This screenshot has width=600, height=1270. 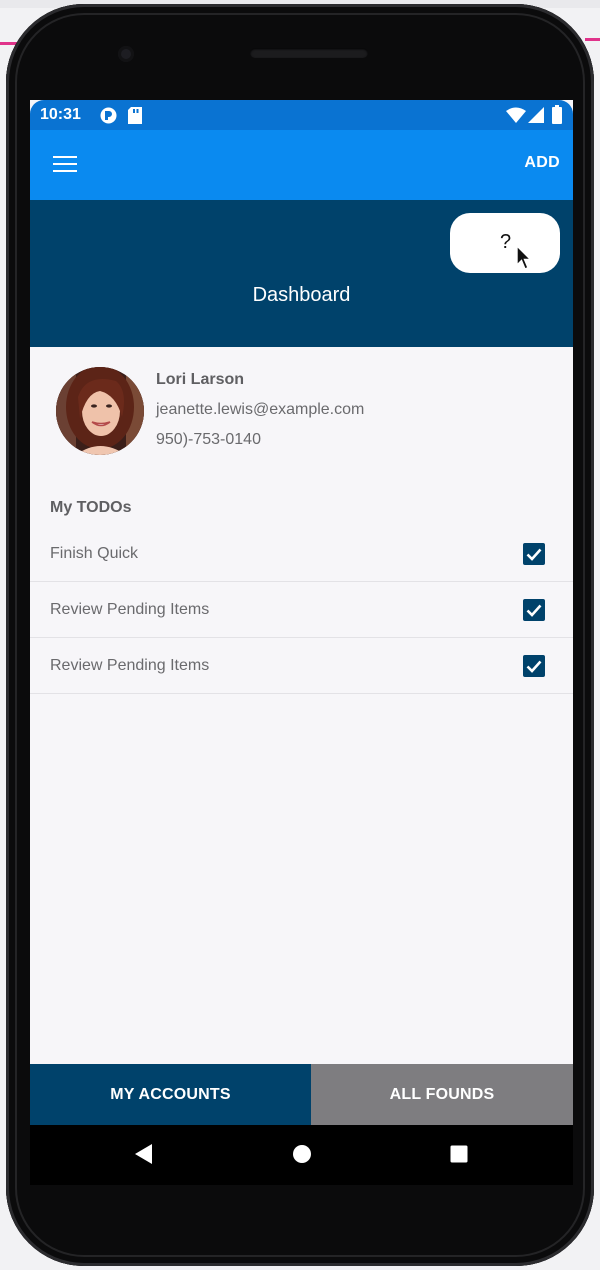 What do you see at coordinates (94, 553) in the screenshot?
I see `todo-label: Finish Quick` at bounding box center [94, 553].